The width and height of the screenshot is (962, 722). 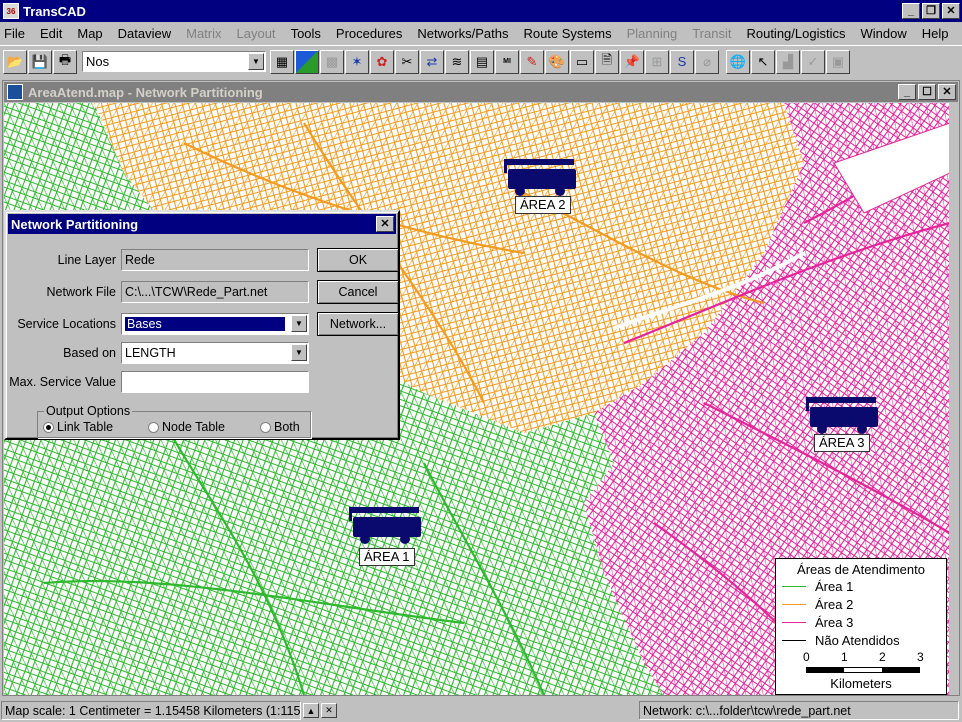 I want to click on palette-icon: 🎨, so click(x=557, y=61).